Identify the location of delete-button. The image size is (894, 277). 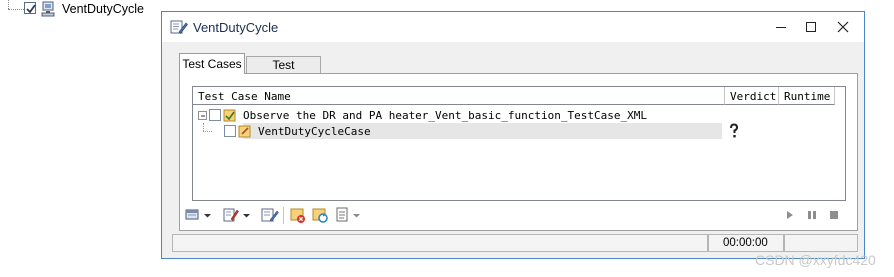
(298, 215).